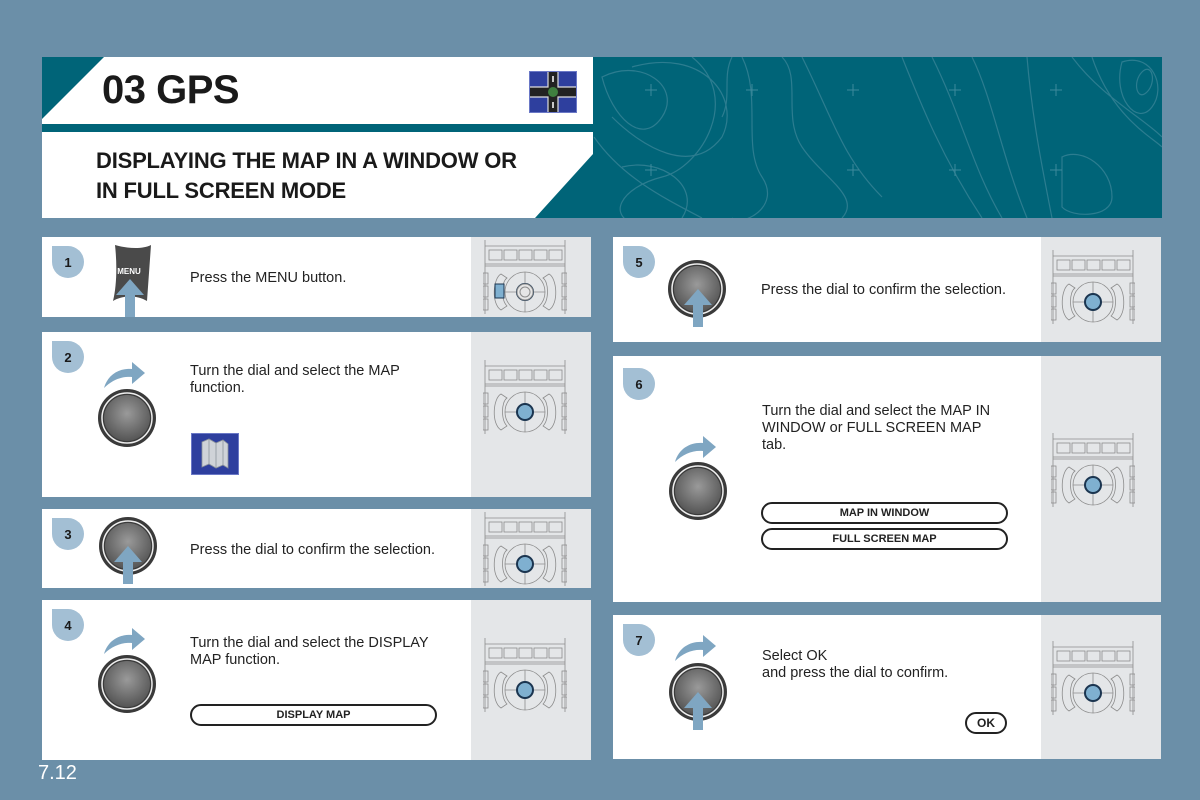  I want to click on step-instruction: Select OK and press the dial to confirm., so click(855, 664).